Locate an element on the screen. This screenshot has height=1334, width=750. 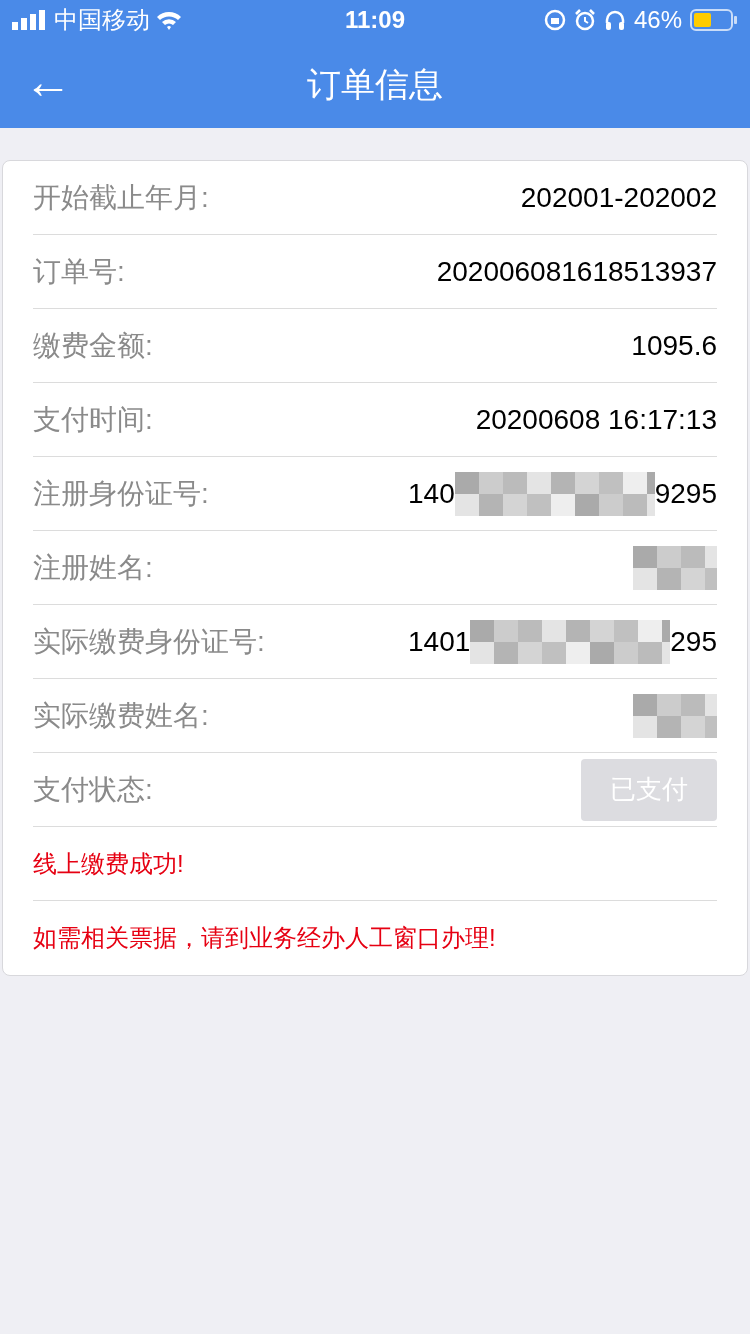
field-value: 20200608 16:17:13 is located at coordinates (596, 419).